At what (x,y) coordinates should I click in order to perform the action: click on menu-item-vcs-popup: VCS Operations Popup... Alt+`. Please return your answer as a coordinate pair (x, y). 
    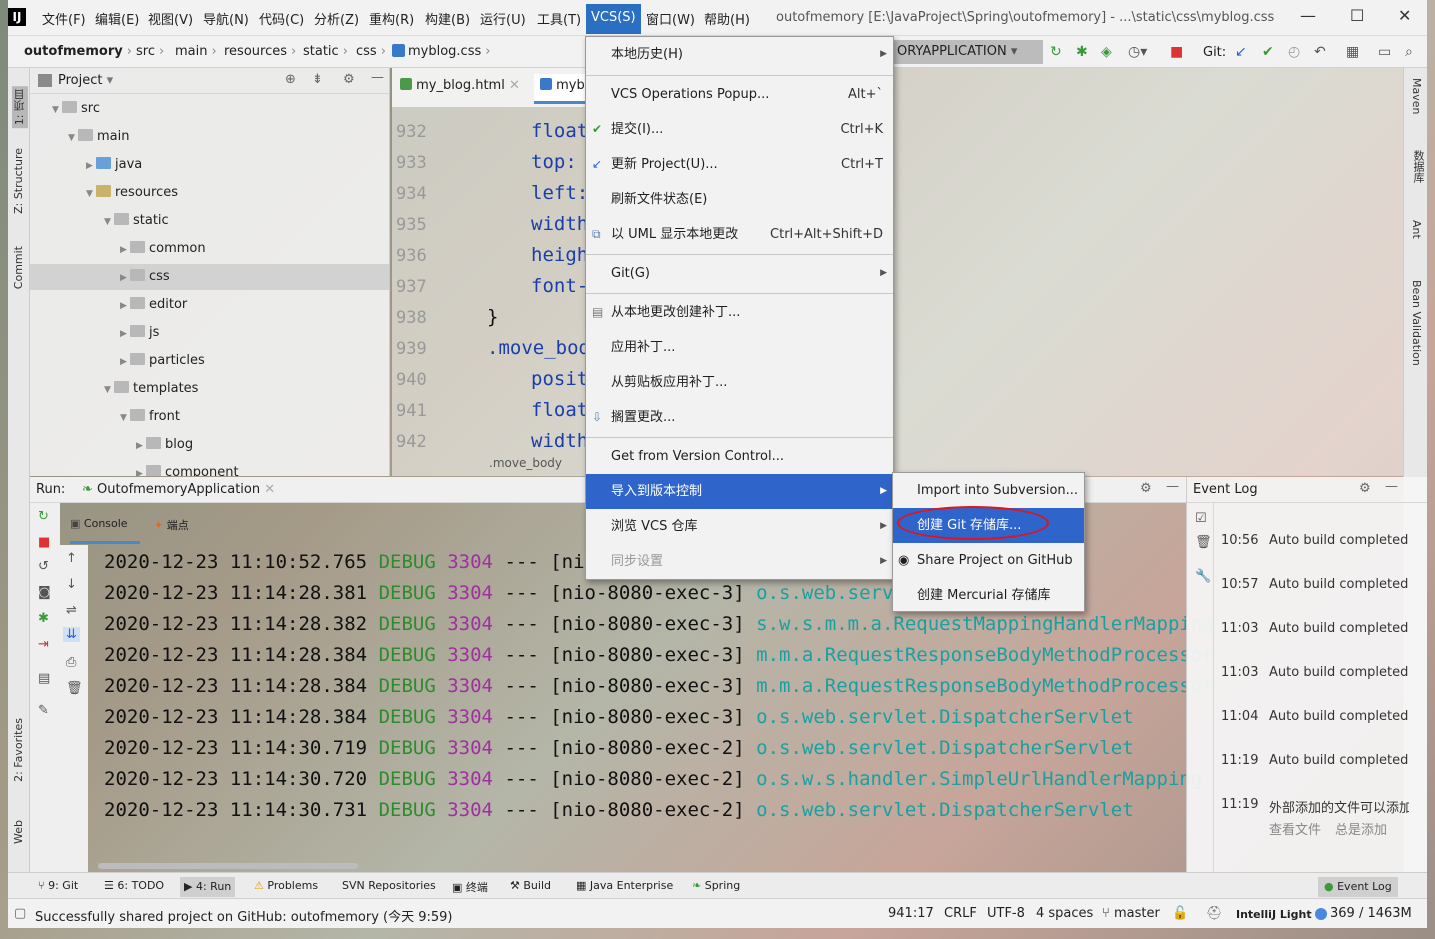
    Looking at the image, I should click on (739, 94).